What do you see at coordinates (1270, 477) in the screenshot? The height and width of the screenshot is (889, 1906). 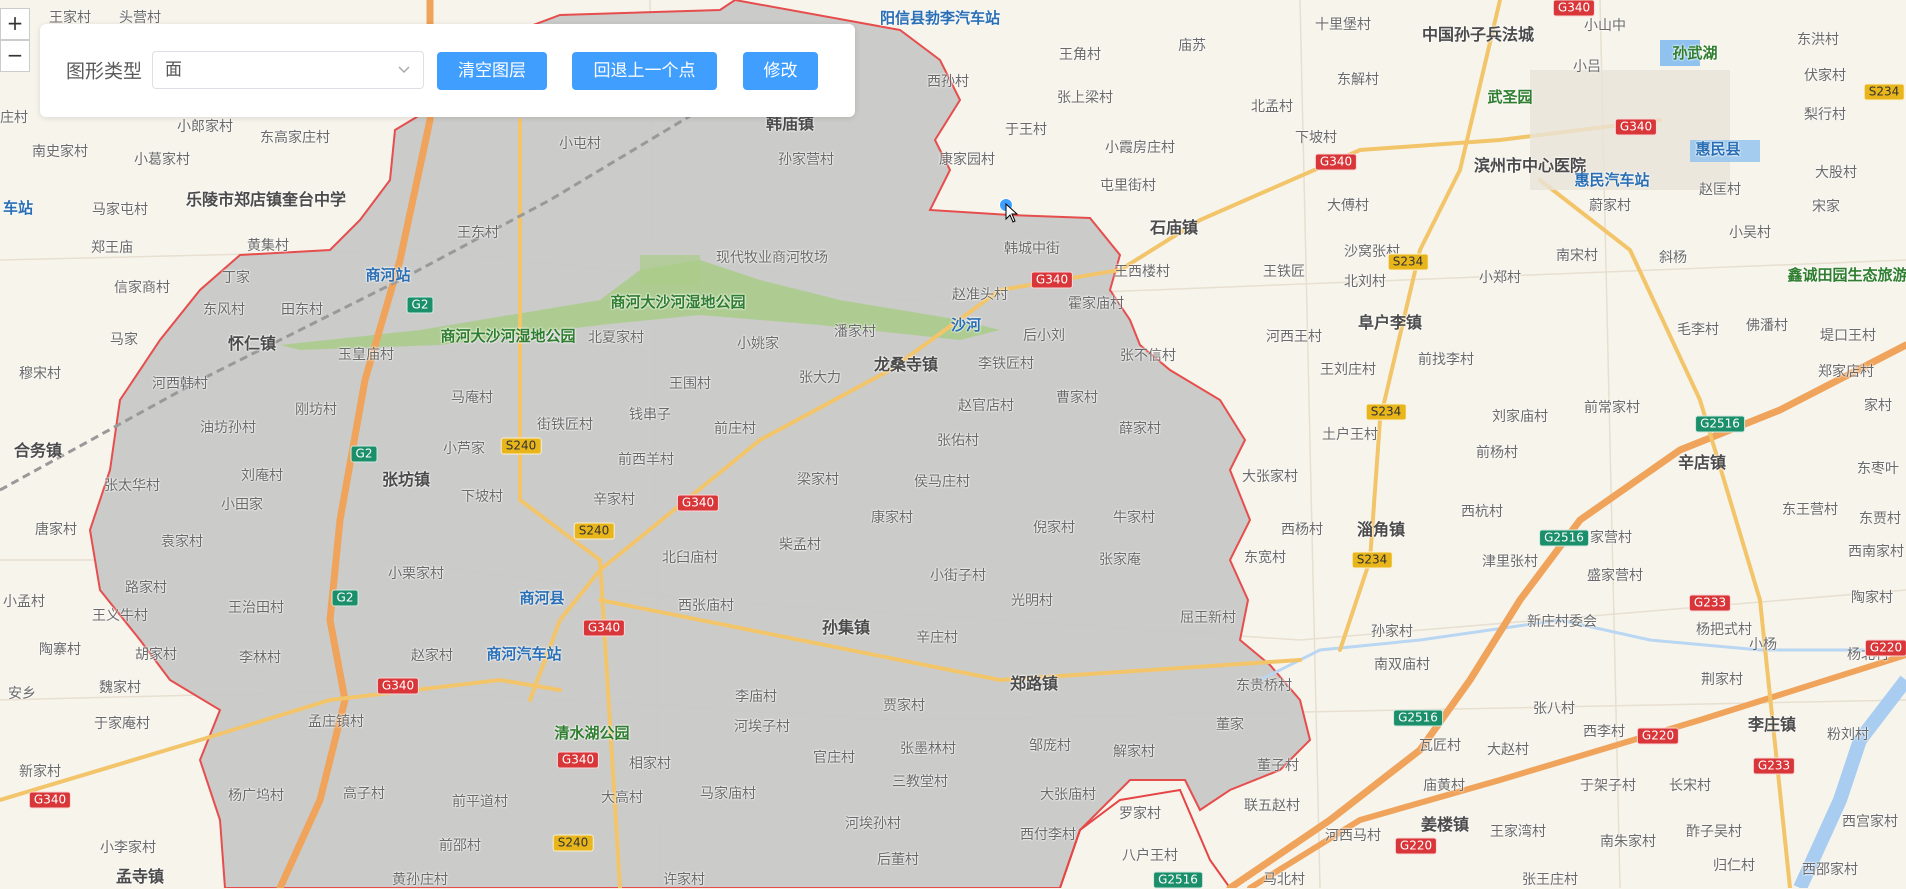 I see `map-place-label: 大张家村` at bounding box center [1270, 477].